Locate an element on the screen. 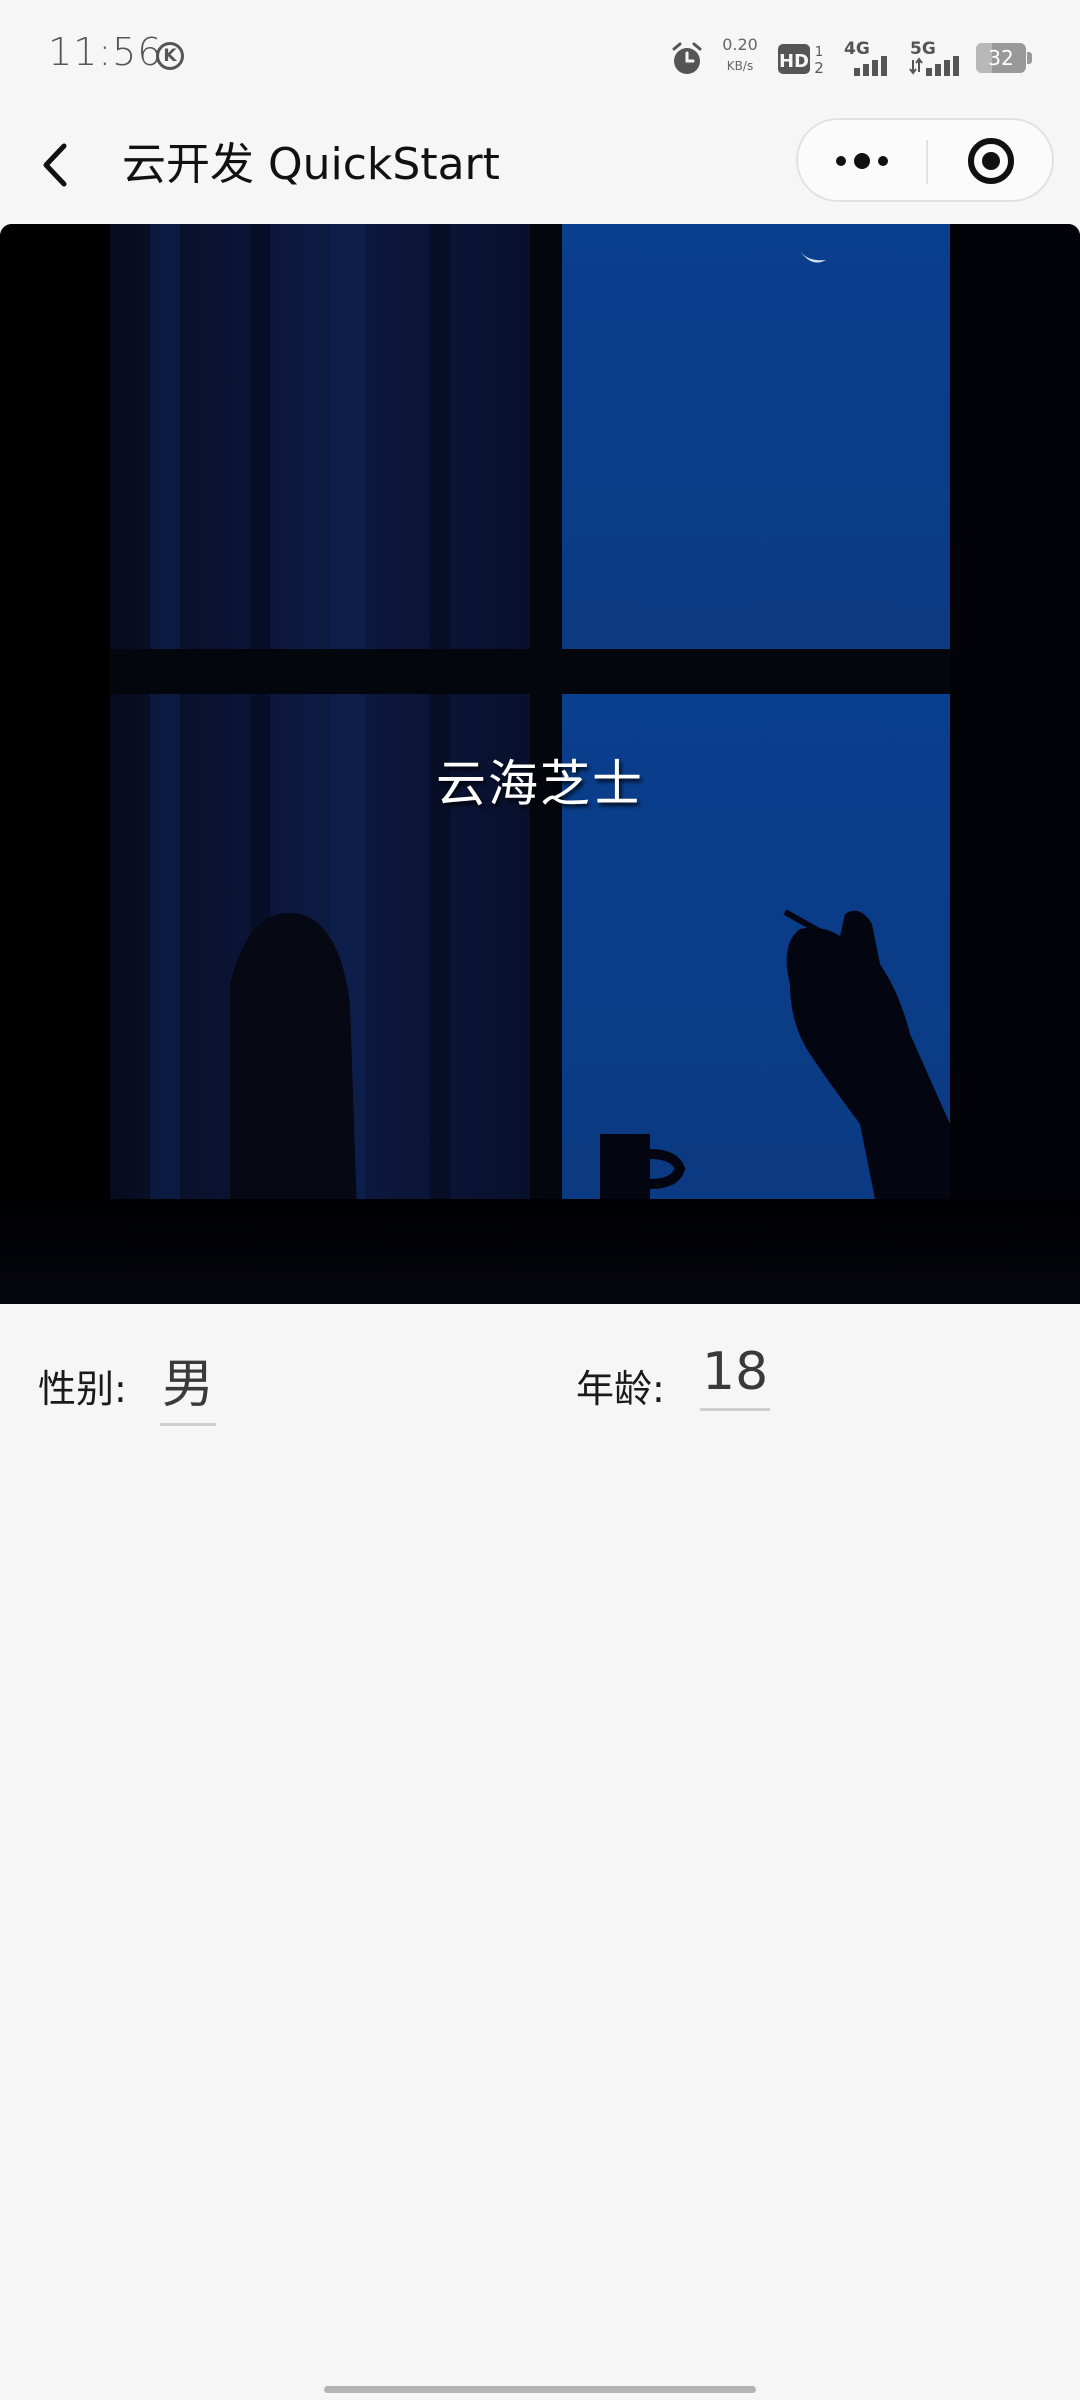 This screenshot has width=1080, height=2400. network-speed-value: 0.20 is located at coordinates (740, 44).